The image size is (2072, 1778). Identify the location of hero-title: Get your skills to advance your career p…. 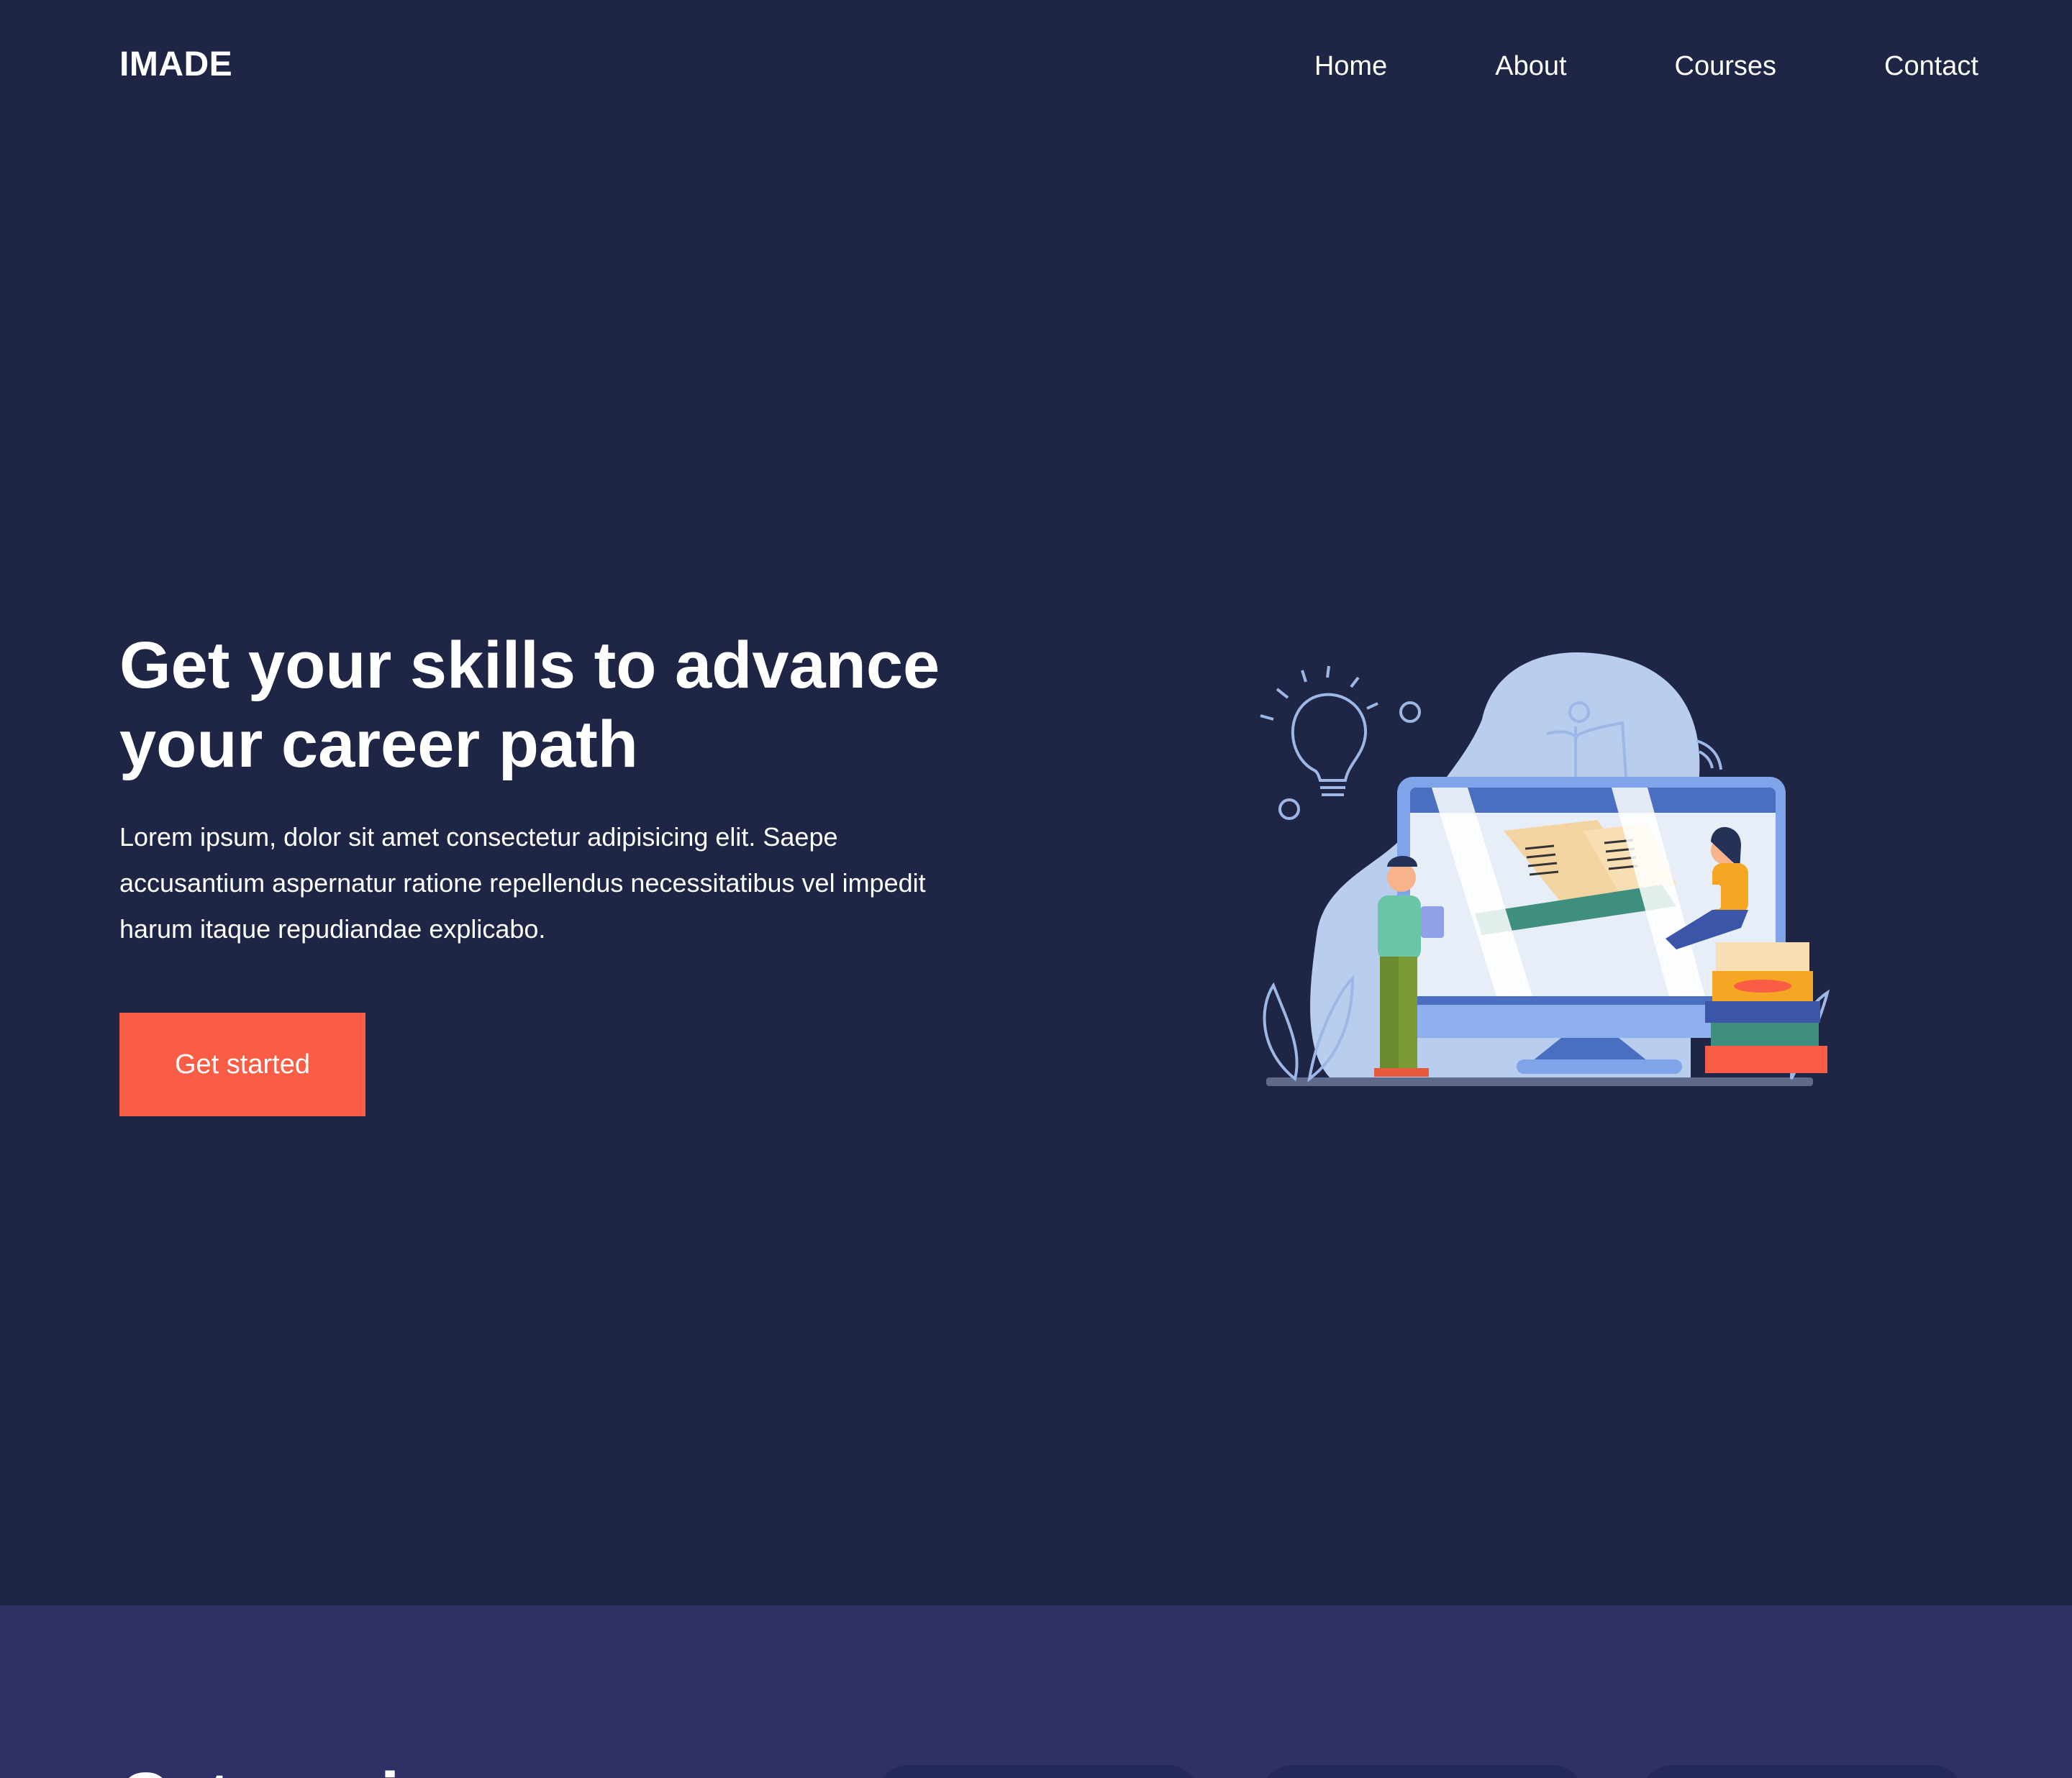
(530, 705).